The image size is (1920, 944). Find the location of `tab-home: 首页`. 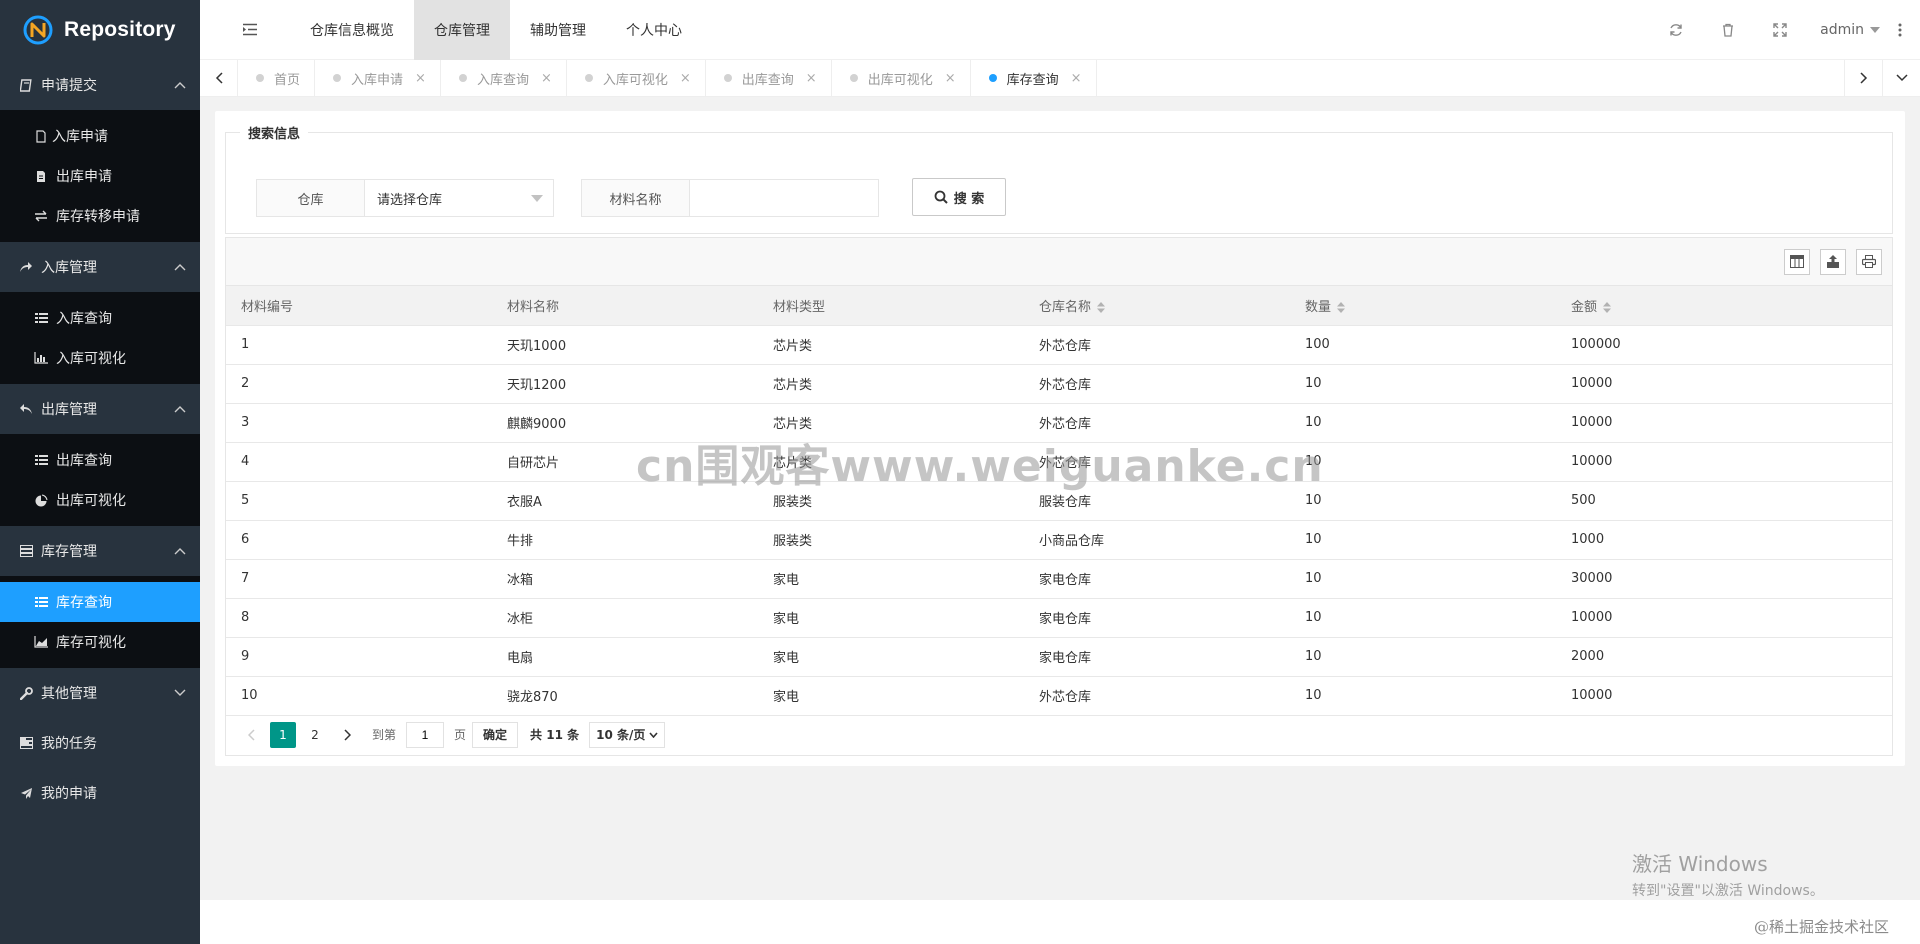

tab-home: 首页 is located at coordinates (277, 78).